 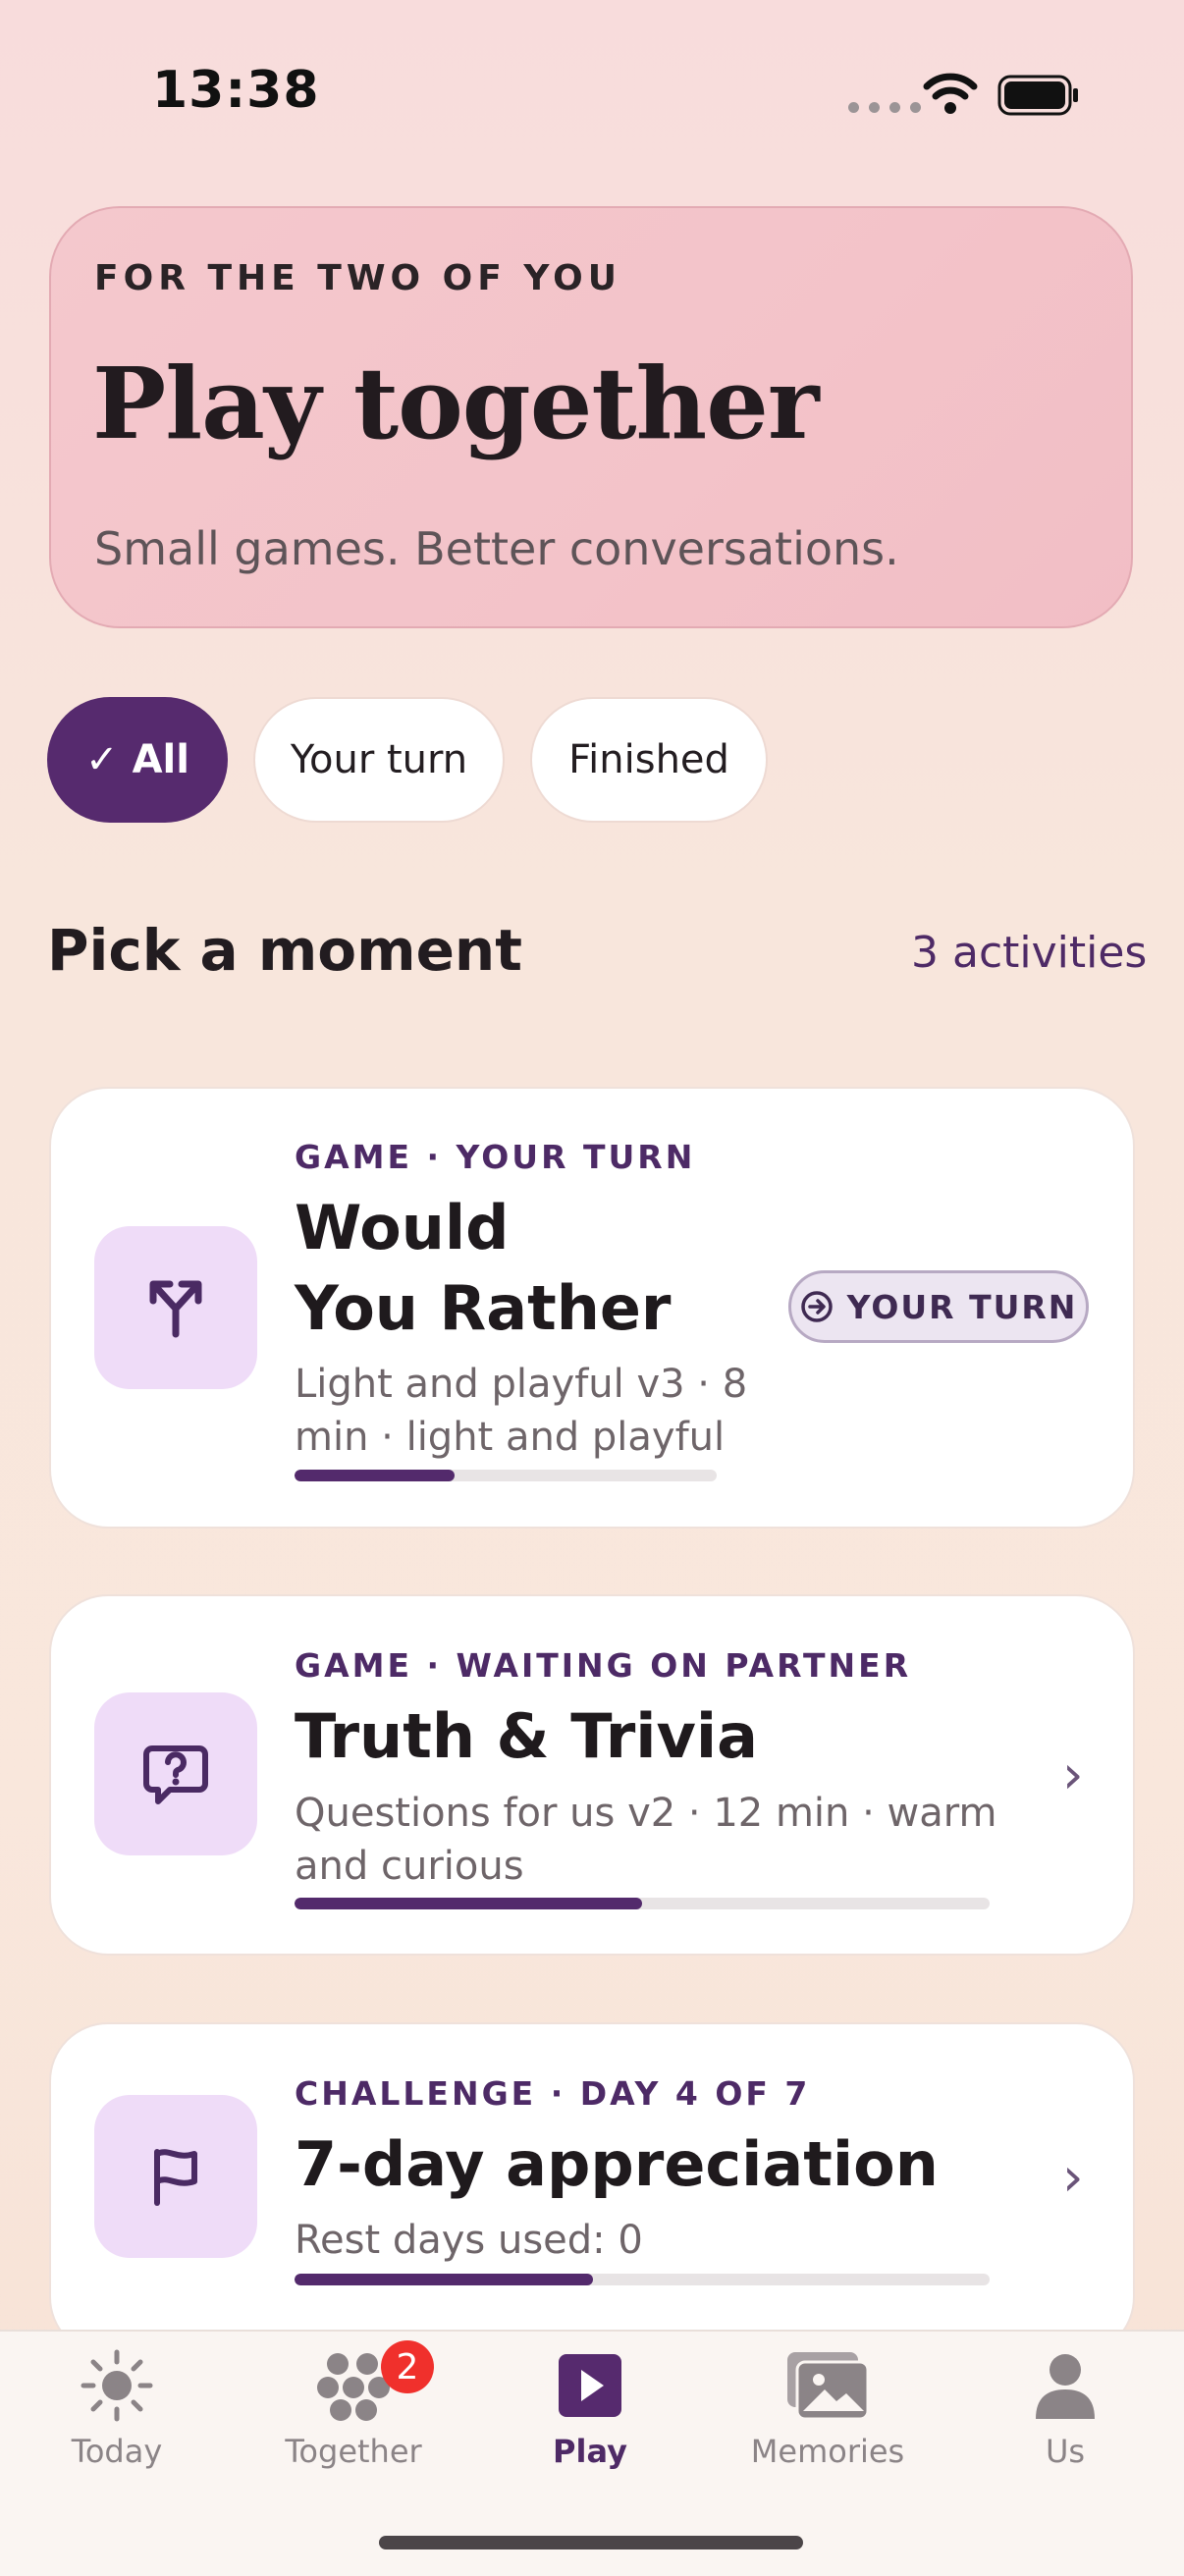 What do you see at coordinates (483, 1308) in the screenshot?
I see `card-title-line-2: You Rather` at bounding box center [483, 1308].